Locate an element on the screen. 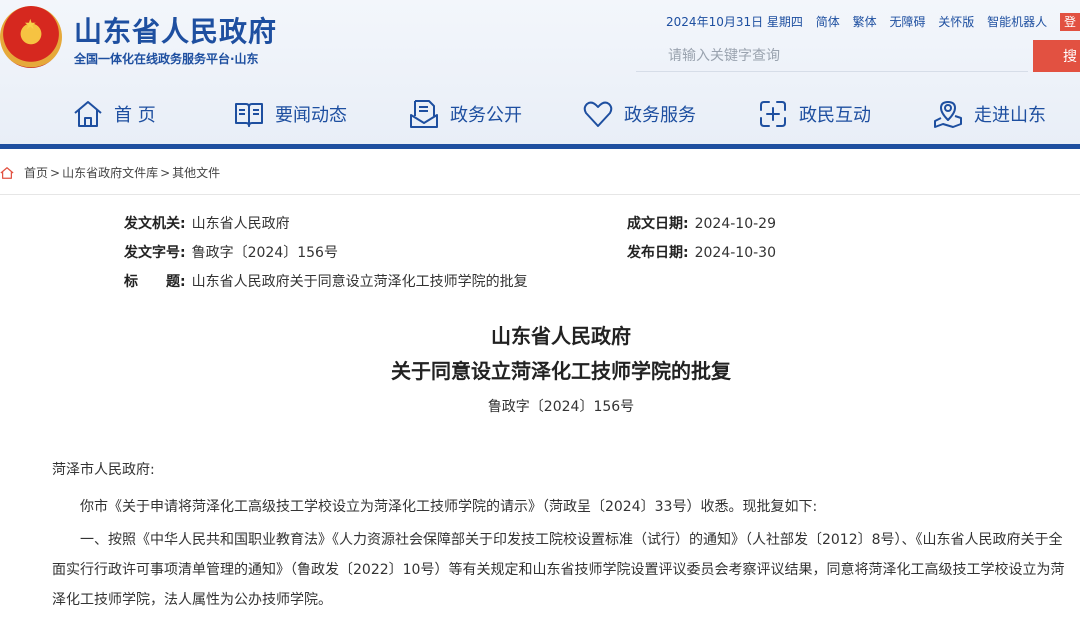  nav-news-label: 要闻动态 is located at coordinates (311, 115).